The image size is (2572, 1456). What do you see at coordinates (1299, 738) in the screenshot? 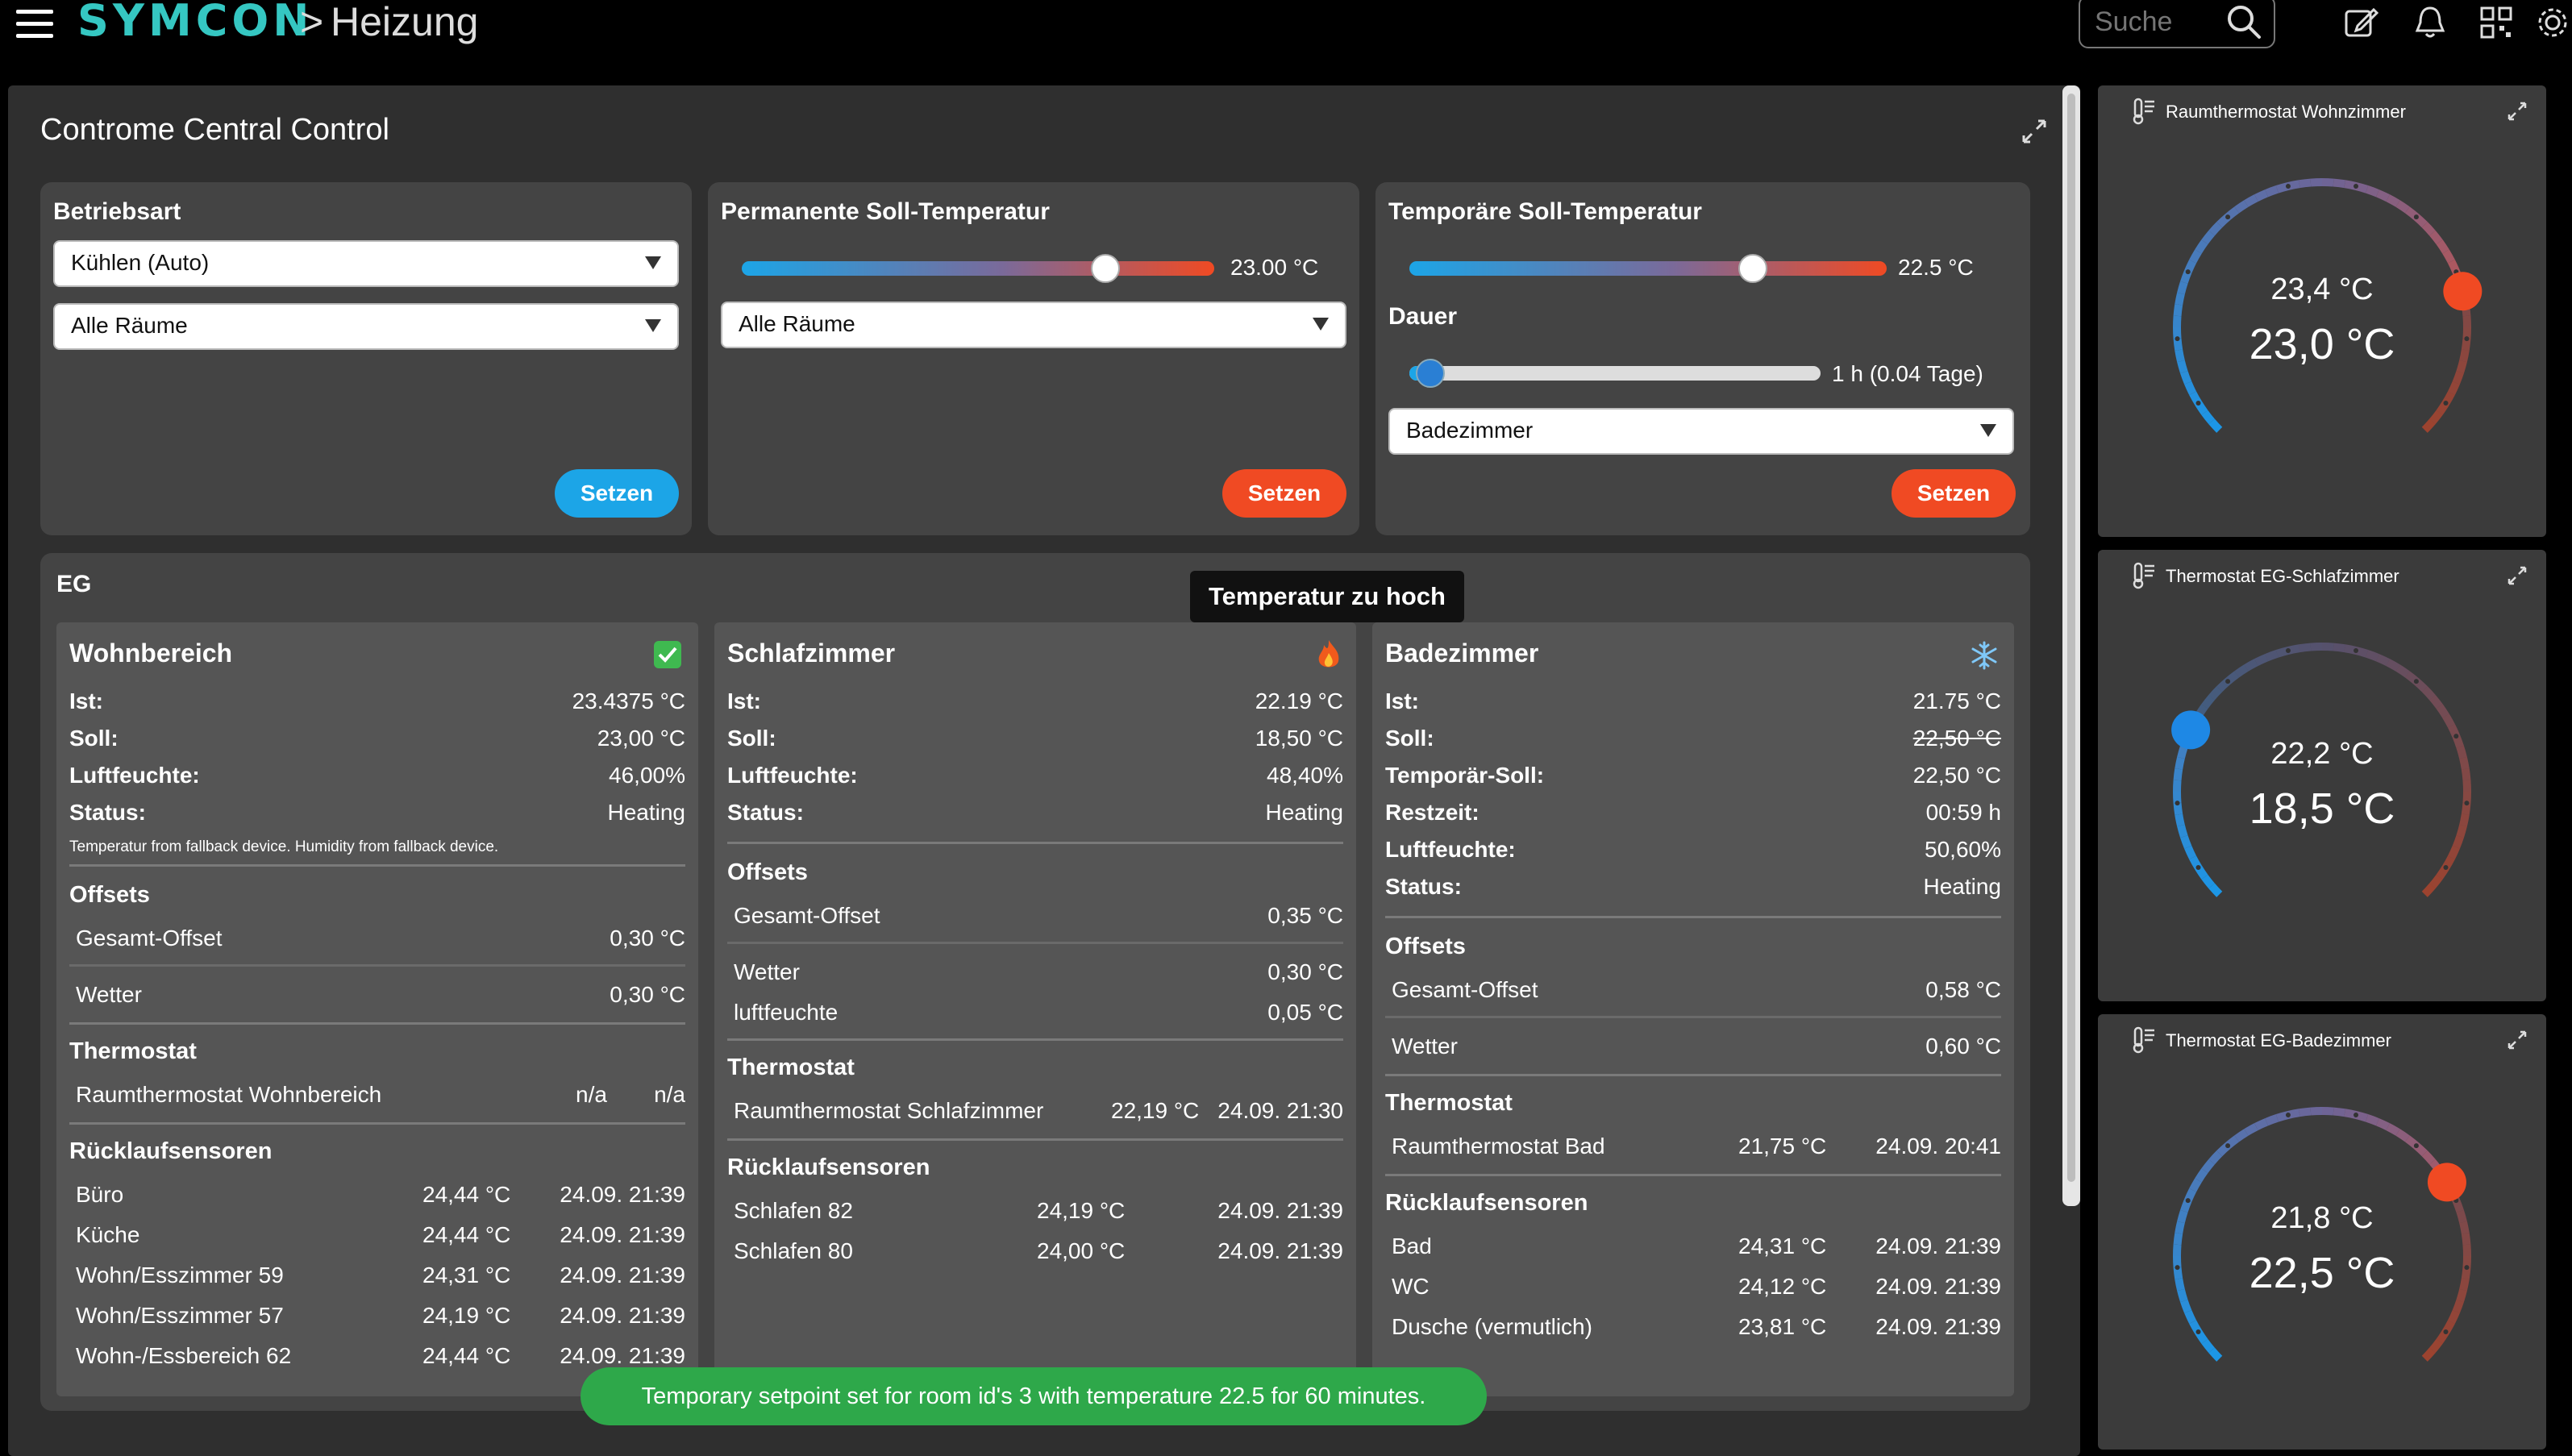
I see `row-value: 18,50 °C` at bounding box center [1299, 738].